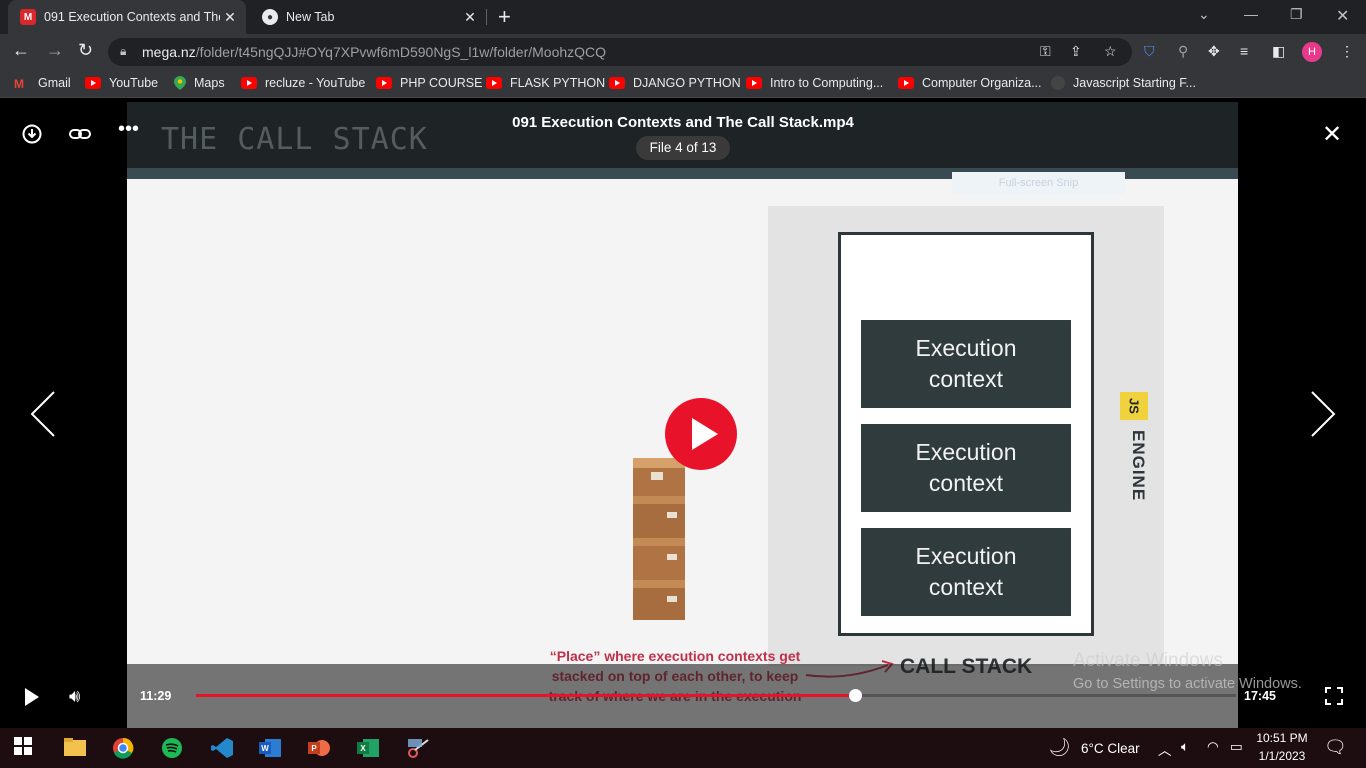 This screenshot has height=768, width=1366. I want to click on bookmark-maps: Maps, so click(199, 83).